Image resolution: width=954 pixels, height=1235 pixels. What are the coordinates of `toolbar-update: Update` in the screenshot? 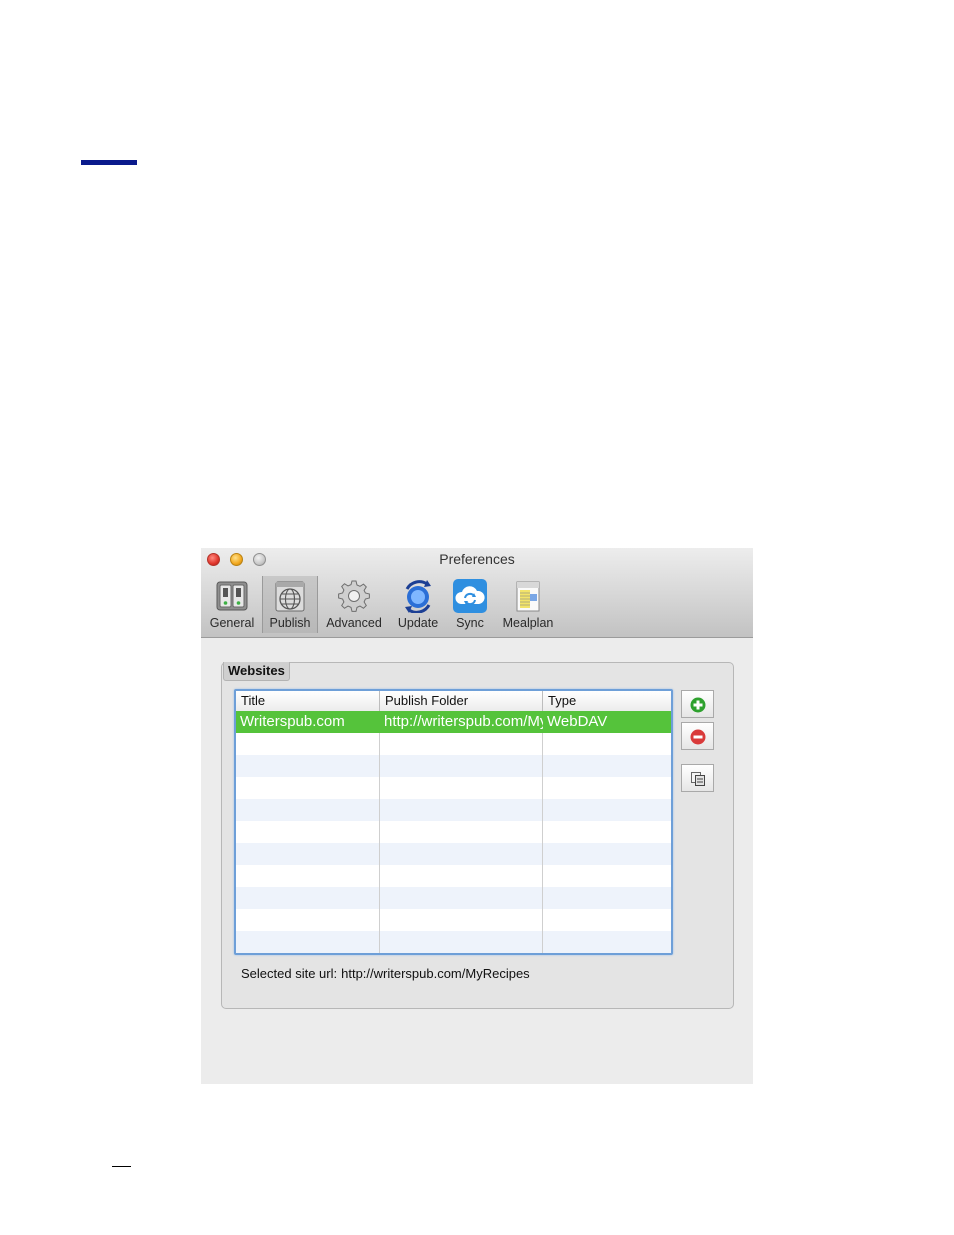 It's located at (418, 604).